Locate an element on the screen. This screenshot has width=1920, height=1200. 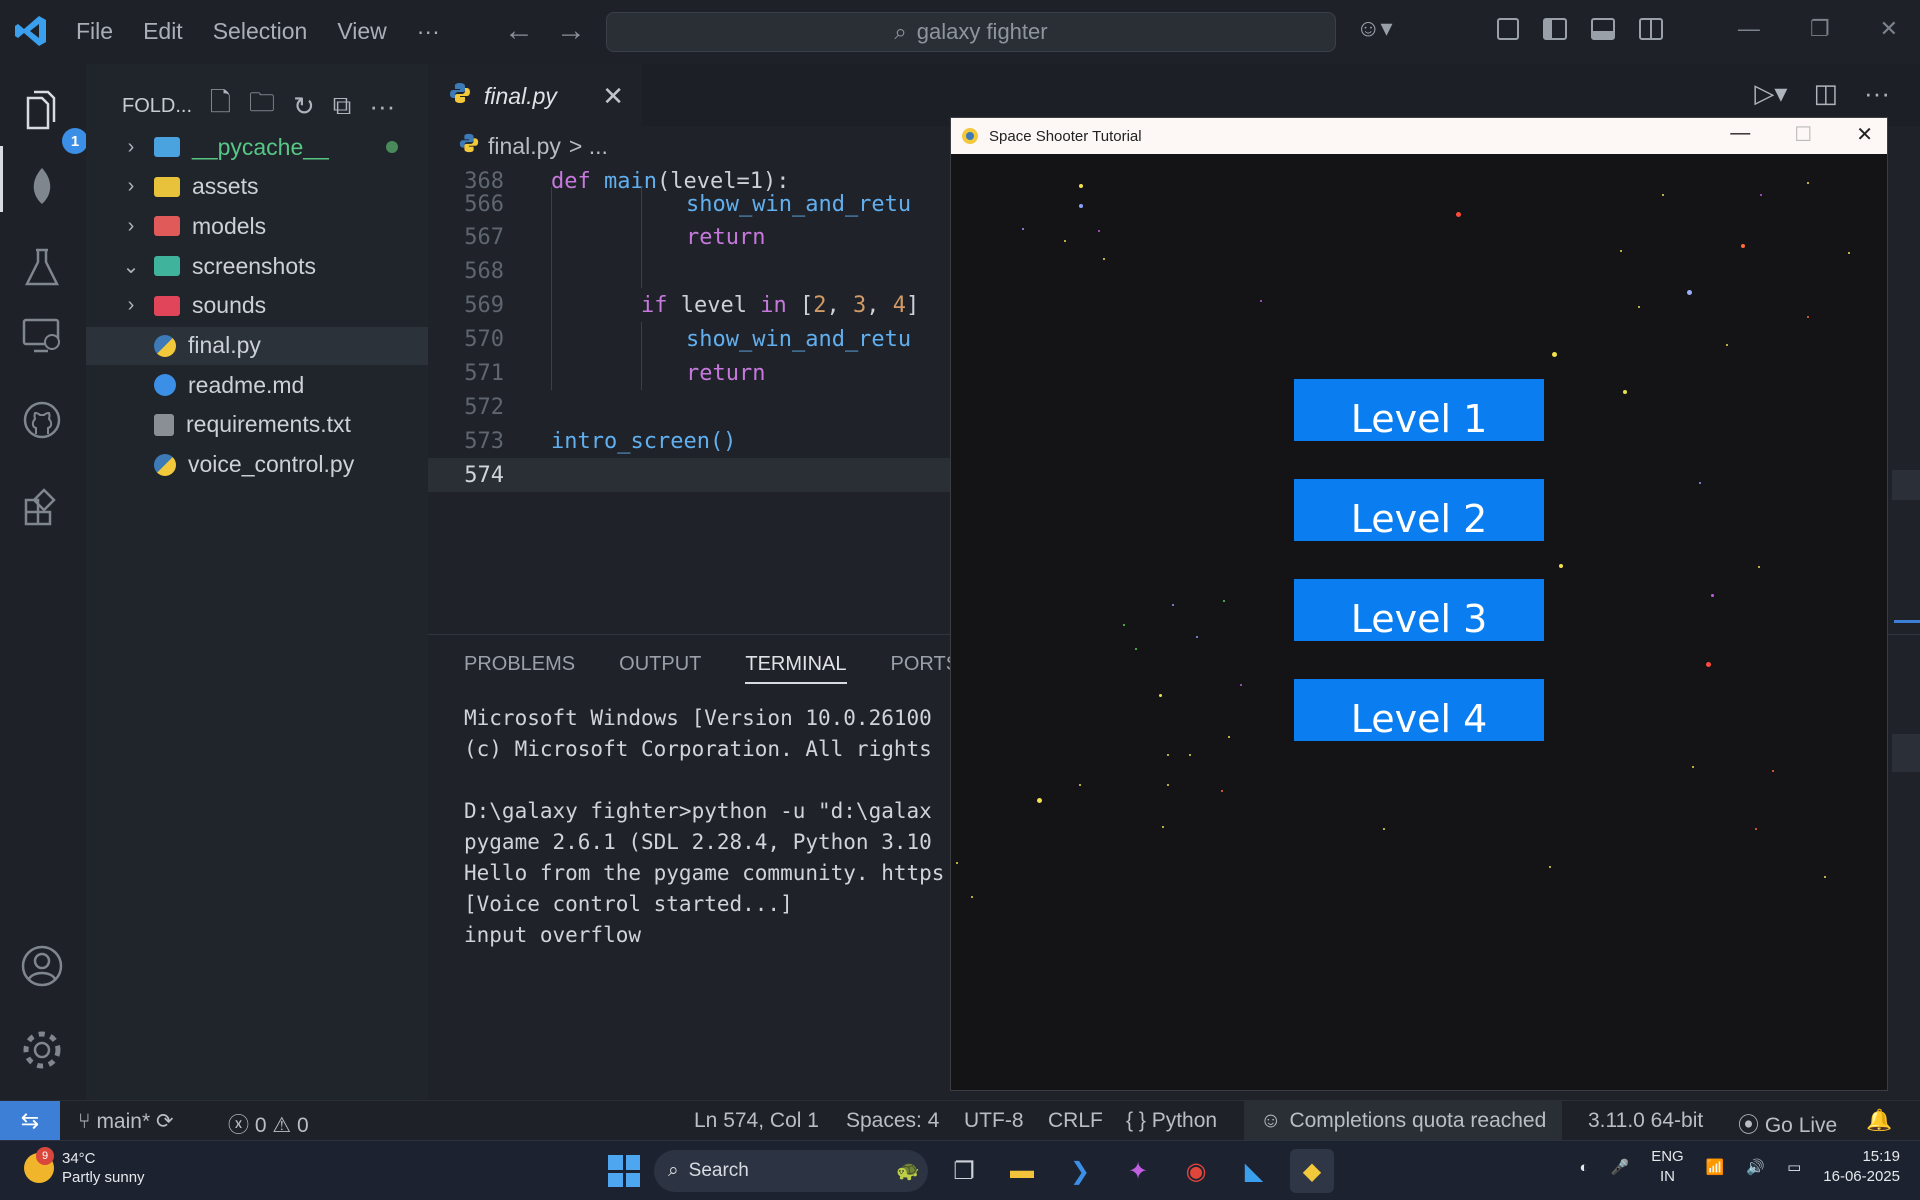
level-3-button: Level 3 is located at coordinates (1419, 610).